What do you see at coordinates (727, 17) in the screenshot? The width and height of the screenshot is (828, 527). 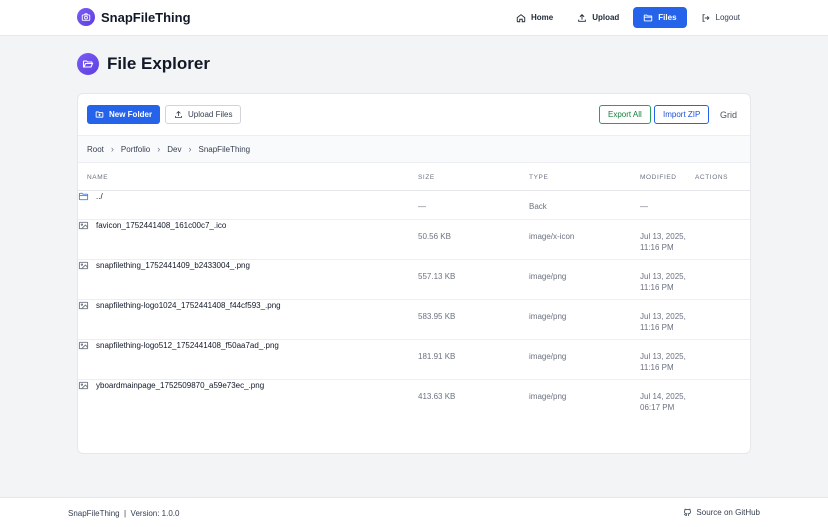 I see `nav-logout-label: Logout` at bounding box center [727, 17].